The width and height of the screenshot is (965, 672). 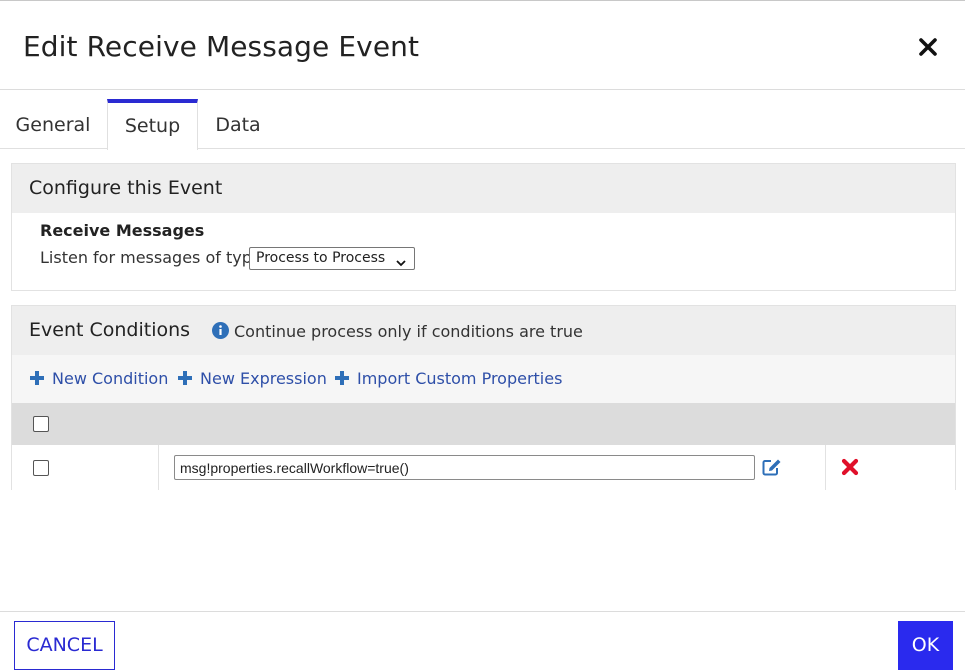 I want to click on delete-icon, so click(x=850, y=467).